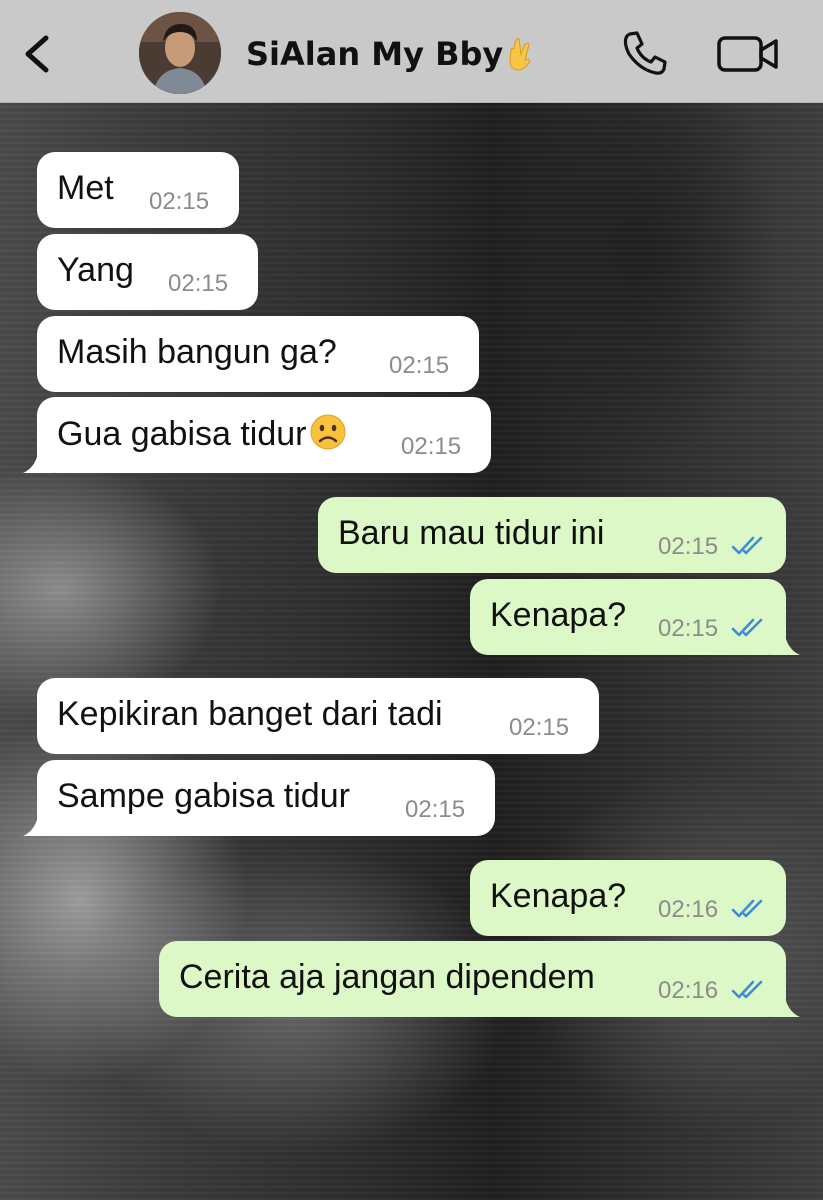 The width and height of the screenshot is (823, 1200). What do you see at coordinates (138, 190) in the screenshot?
I see `incoming-message: Met 02:15` at bounding box center [138, 190].